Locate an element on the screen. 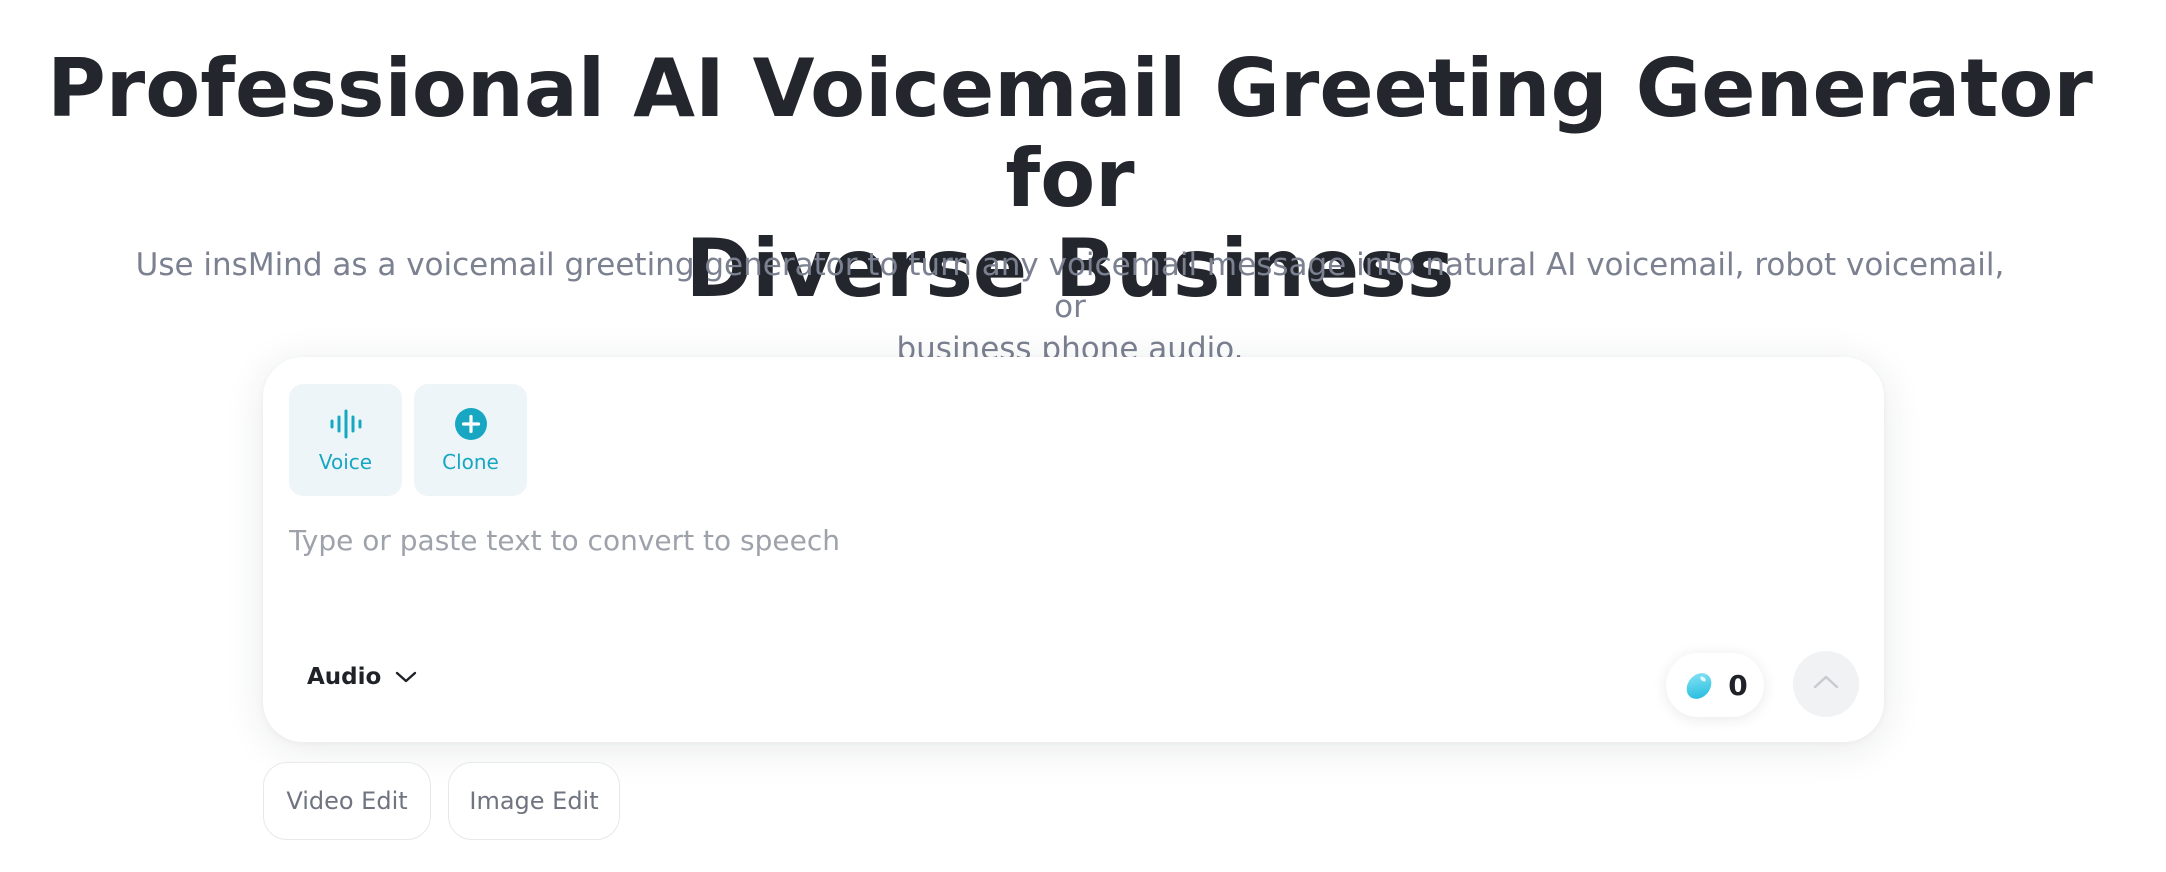  chevron-up-icon is located at coordinates (1826, 684).